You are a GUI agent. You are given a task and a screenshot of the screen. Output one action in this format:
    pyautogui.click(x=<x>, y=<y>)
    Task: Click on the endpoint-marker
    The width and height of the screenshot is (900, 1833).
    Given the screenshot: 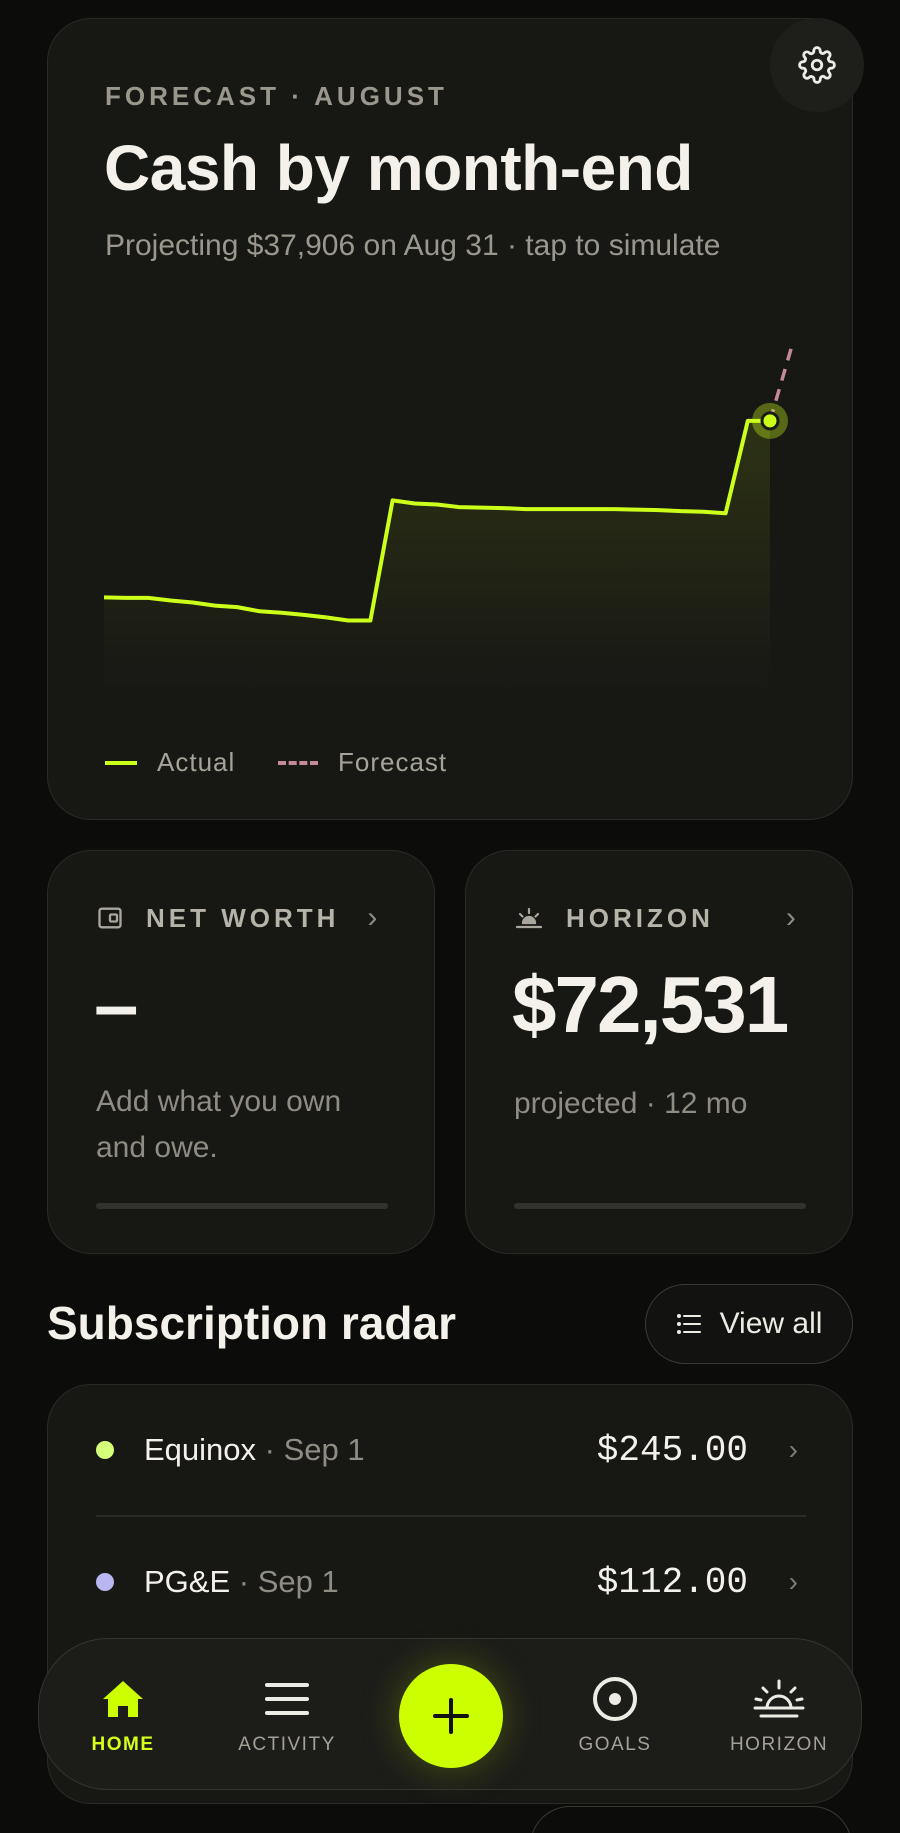 What is the action you would take?
    pyautogui.click(x=770, y=421)
    